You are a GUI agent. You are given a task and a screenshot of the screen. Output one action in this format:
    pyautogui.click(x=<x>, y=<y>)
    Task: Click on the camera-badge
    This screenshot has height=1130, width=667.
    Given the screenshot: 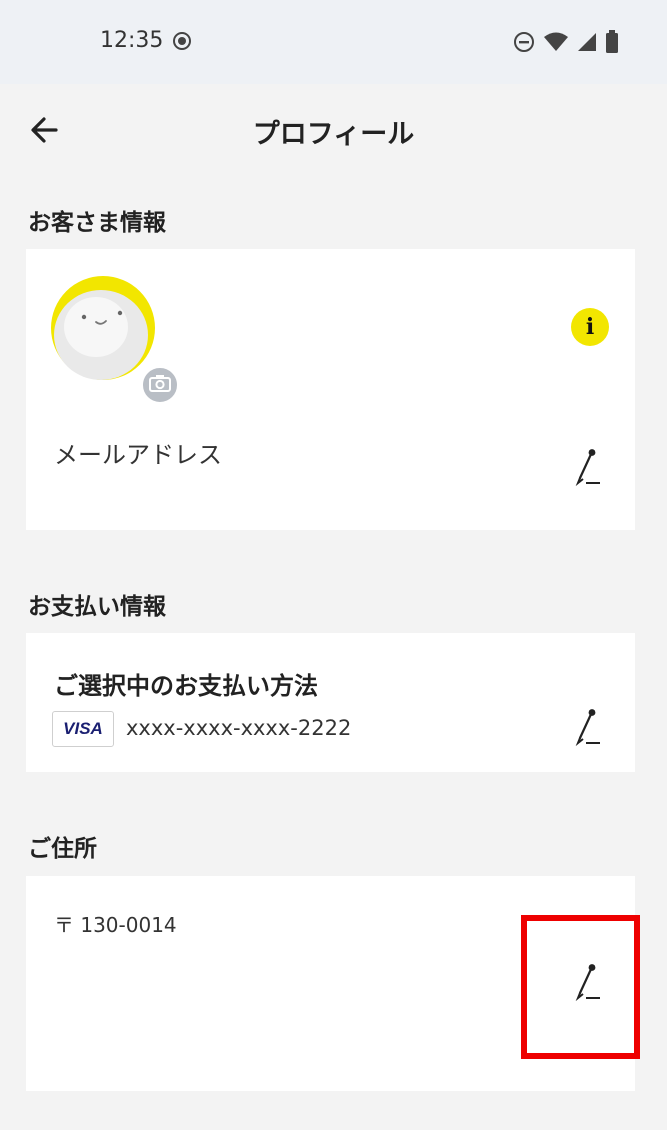 What is the action you would take?
    pyautogui.click(x=160, y=385)
    